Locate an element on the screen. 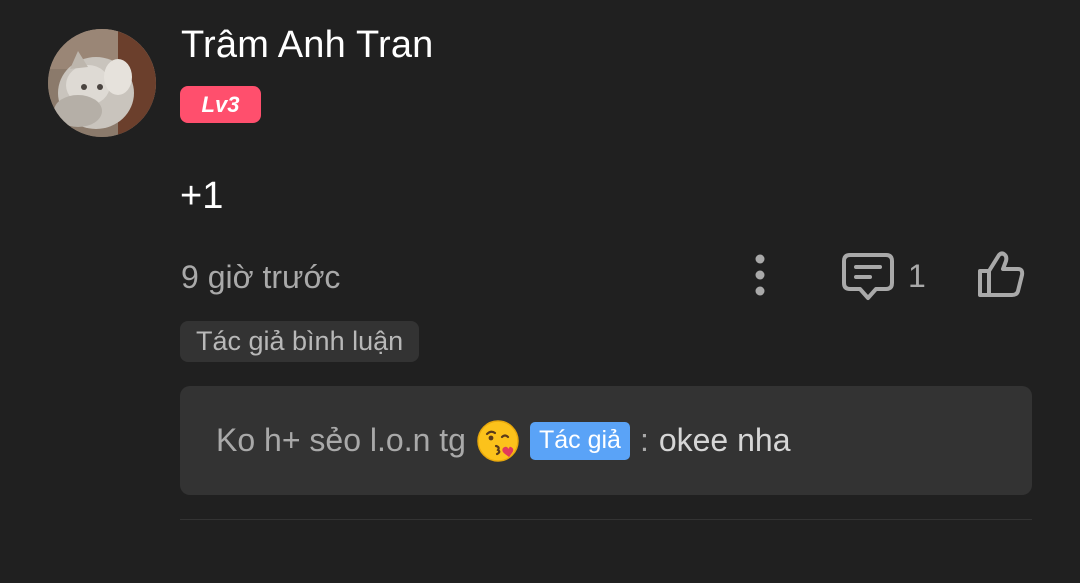 The width and height of the screenshot is (1080, 583). author-badge: Tác giả is located at coordinates (579, 440).